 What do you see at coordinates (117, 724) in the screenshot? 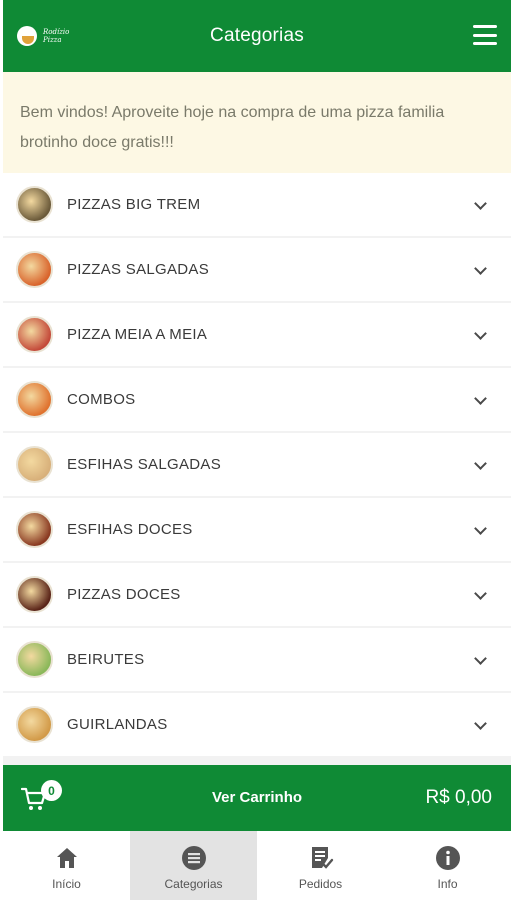
I see `category-label: GUIRLANDAS` at bounding box center [117, 724].